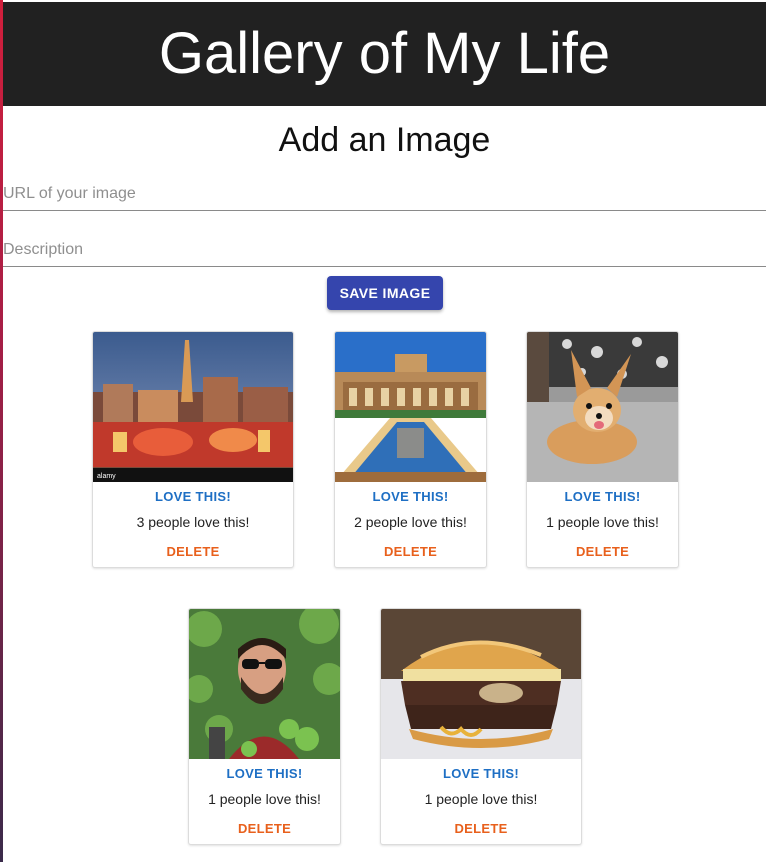  What do you see at coordinates (384, 250) in the screenshot?
I see `description-input` at bounding box center [384, 250].